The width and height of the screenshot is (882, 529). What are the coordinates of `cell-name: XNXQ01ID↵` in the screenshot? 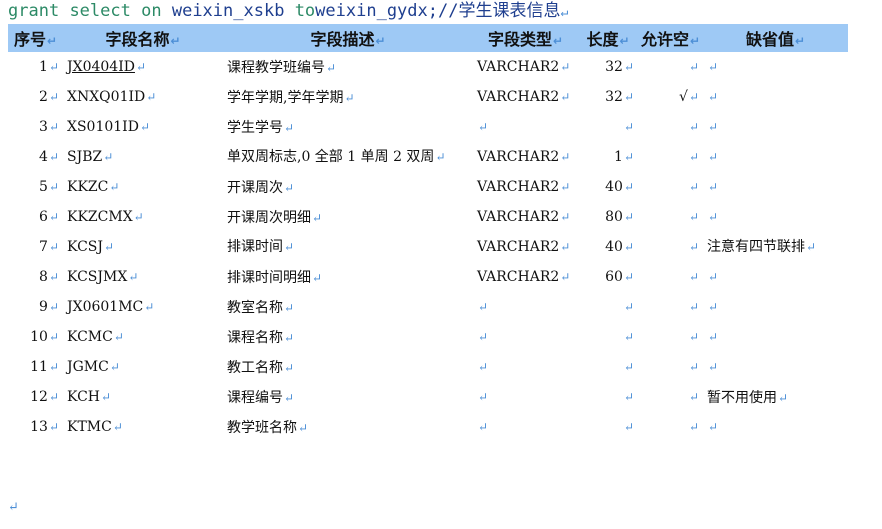 It's located at (112, 97).